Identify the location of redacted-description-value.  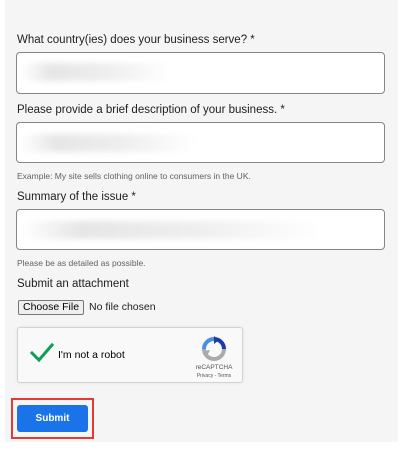
(108, 143).